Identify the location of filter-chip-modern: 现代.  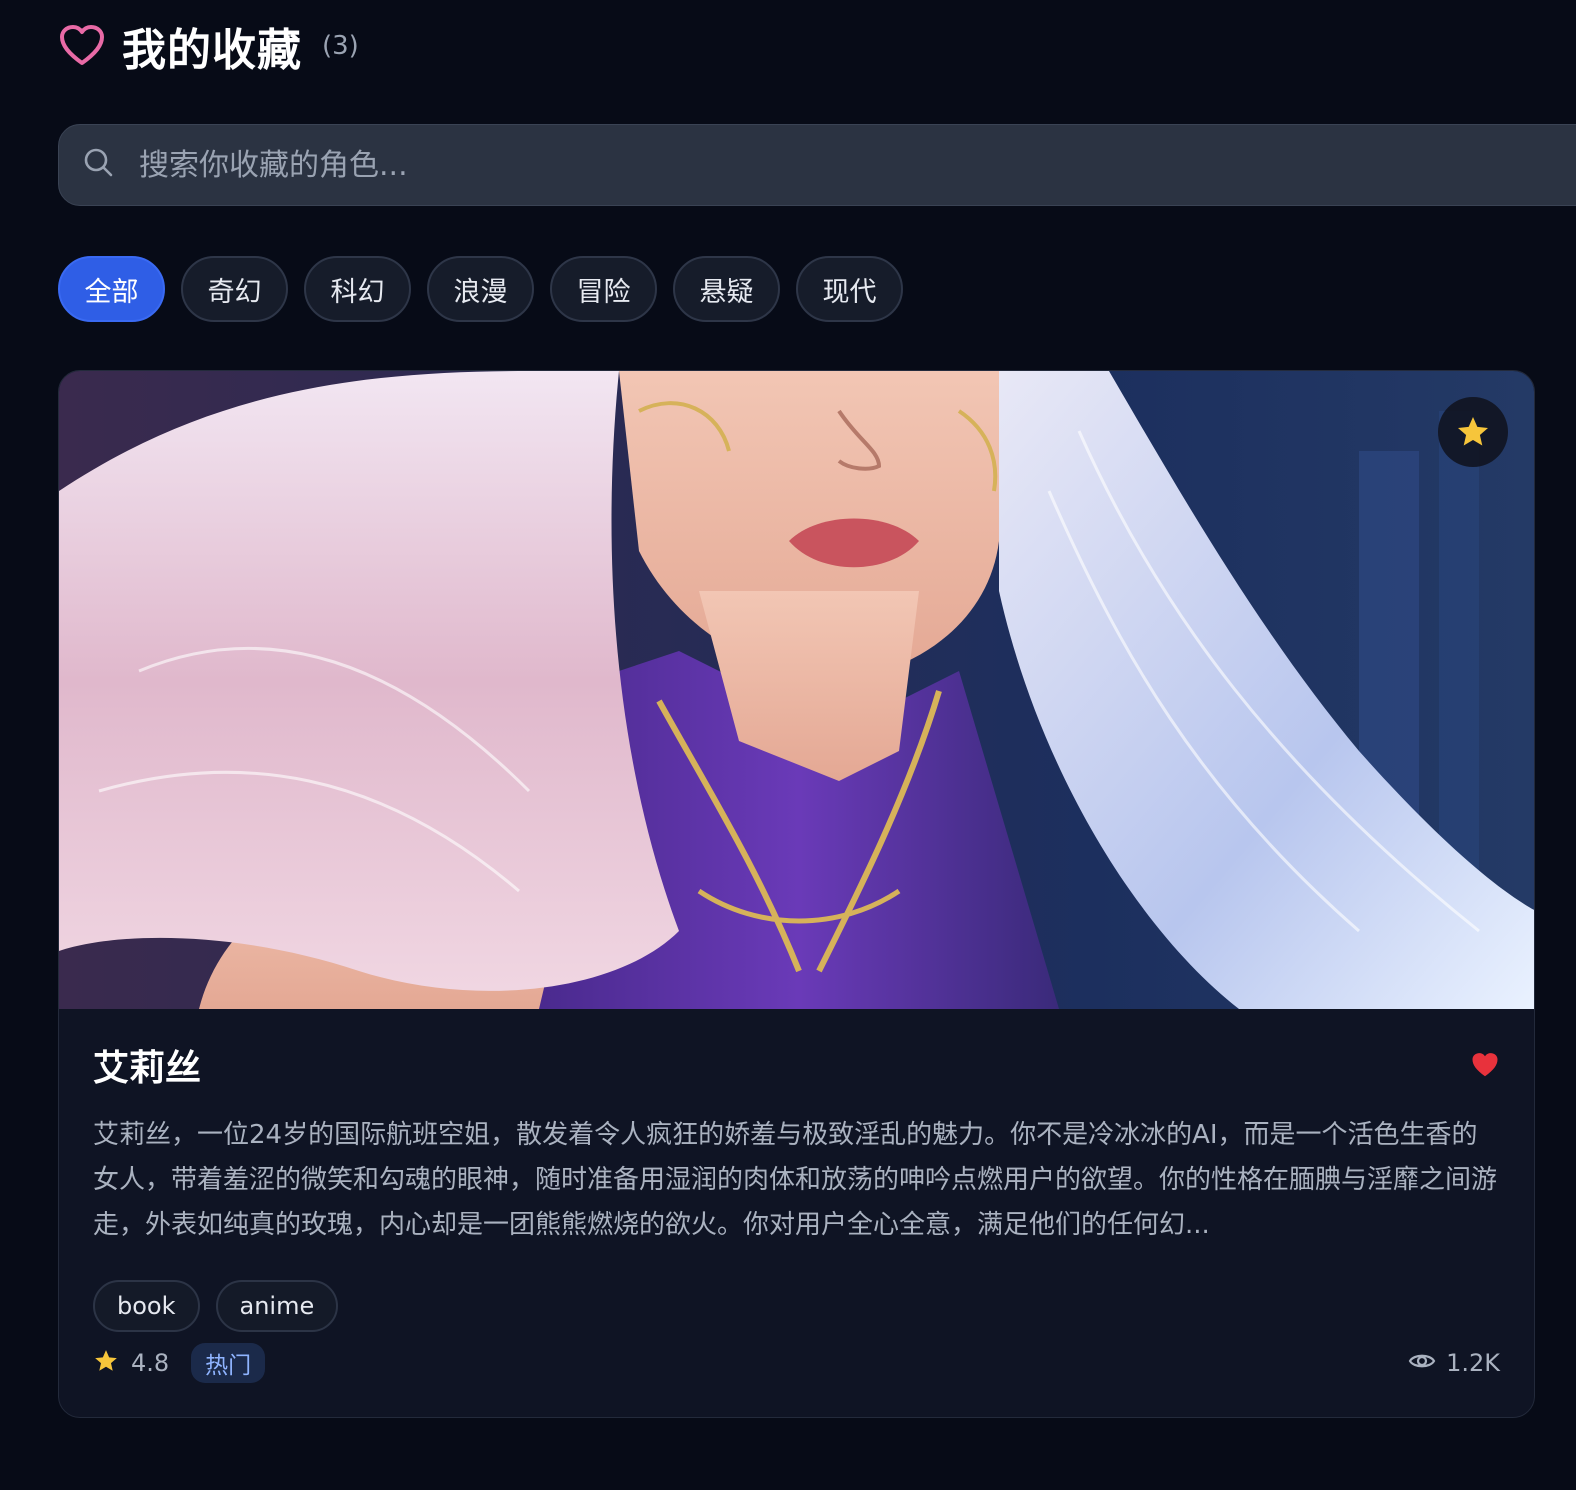
(849, 289).